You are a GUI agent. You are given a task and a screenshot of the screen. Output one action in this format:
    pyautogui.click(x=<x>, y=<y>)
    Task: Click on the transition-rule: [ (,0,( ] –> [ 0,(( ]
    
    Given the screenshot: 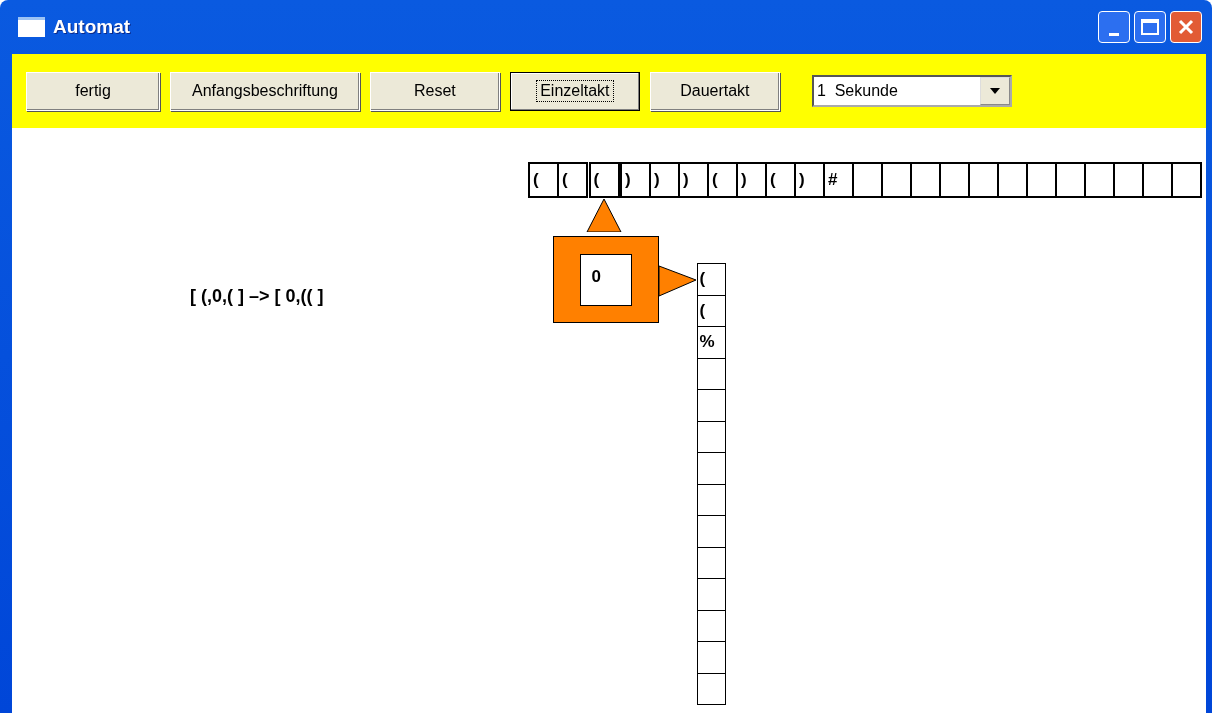 What is the action you would take?
    pyautogui.click(x=257, y=296)
    